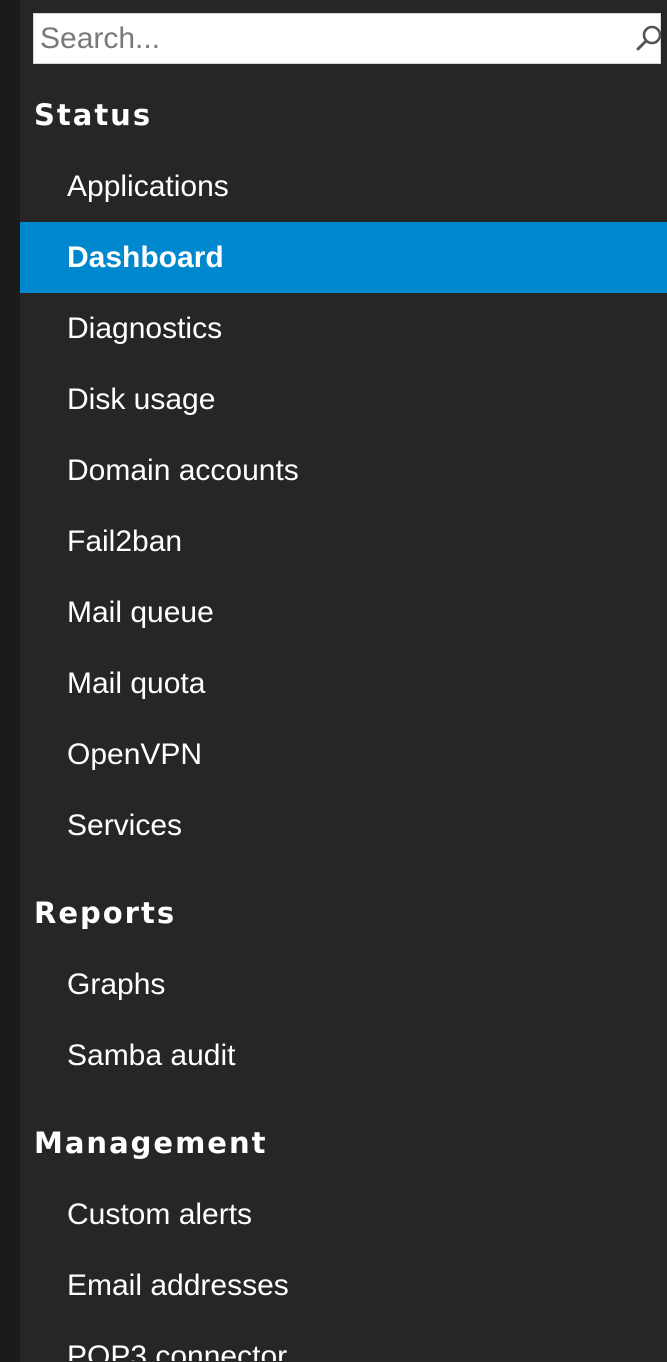 This screenshot has width=667, height=1362. What do you see at coordinates (343, 984) in the screenshot?
I see `sidebar-item-graphs: Graphs` at bounding box center [343, 984].